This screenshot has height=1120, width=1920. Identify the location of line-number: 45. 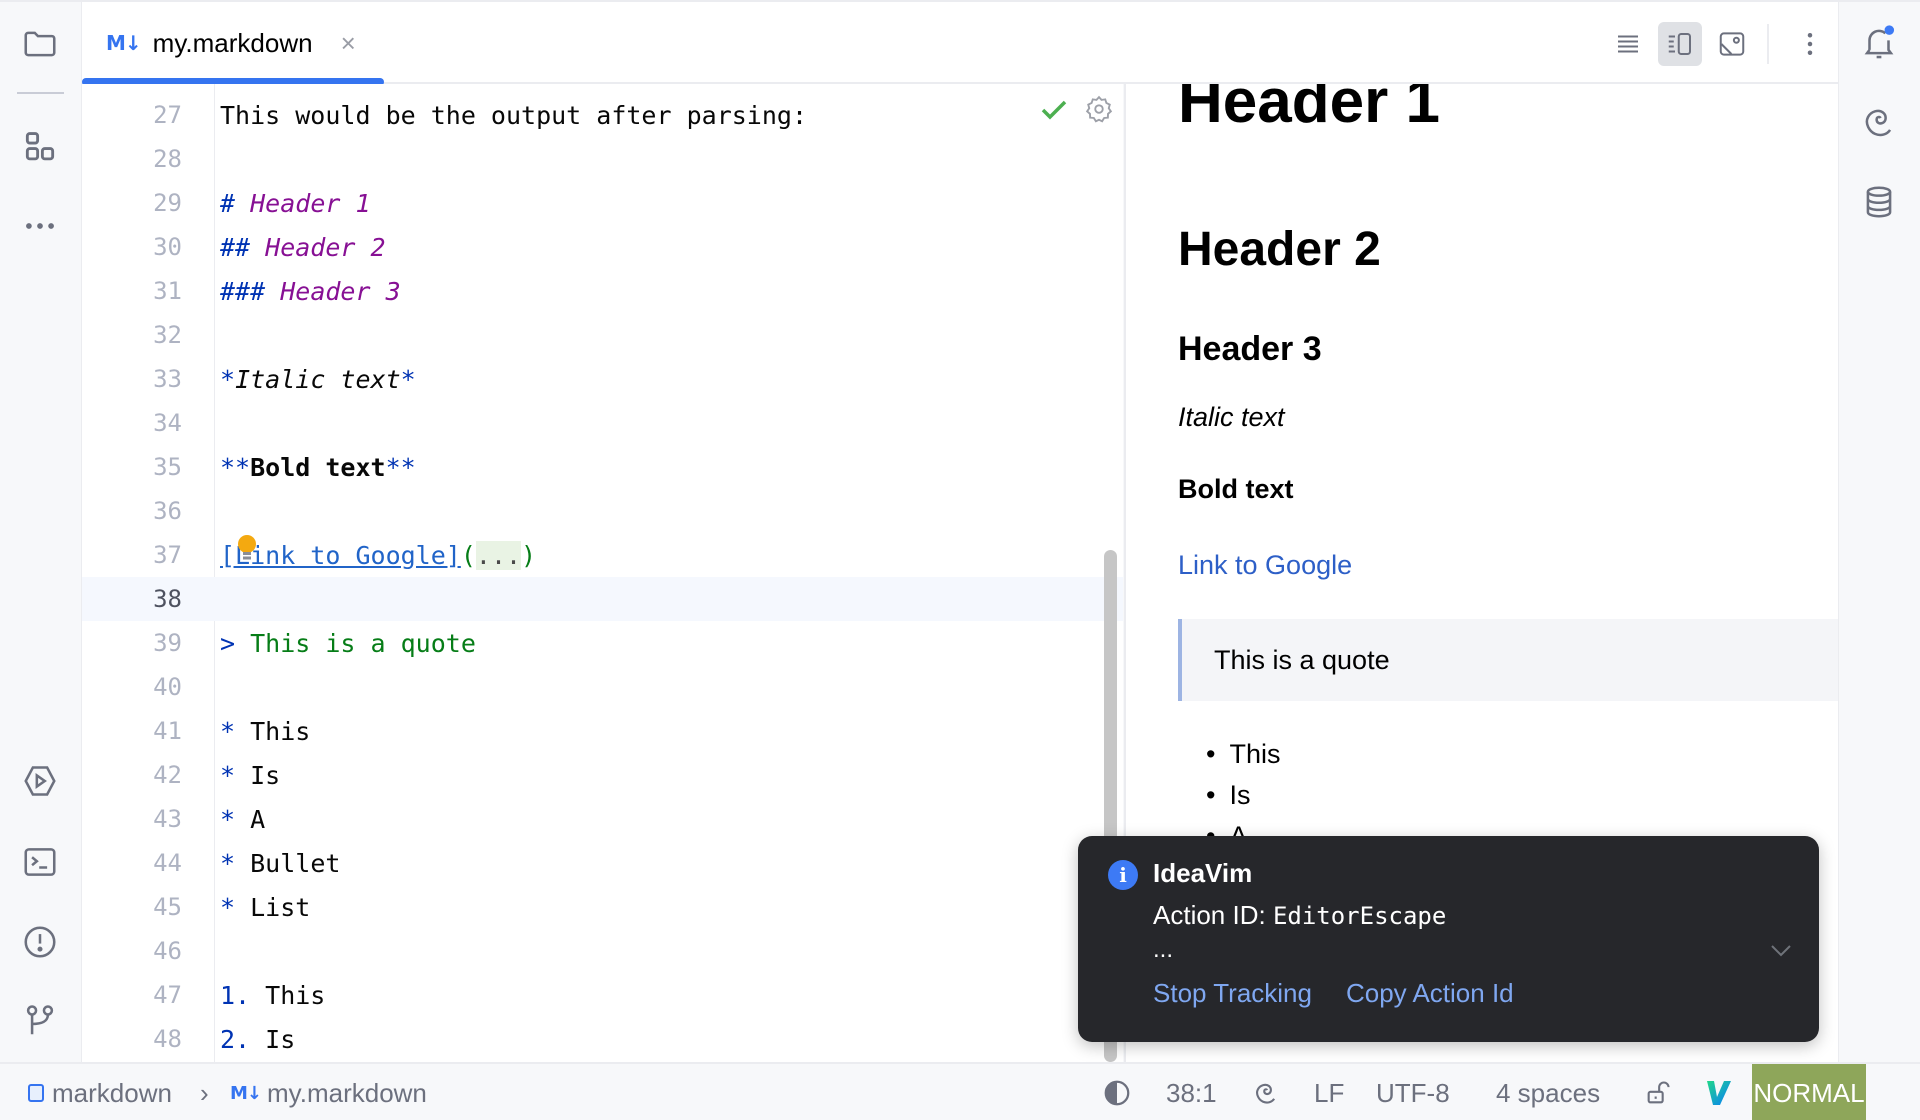
(167, 907).